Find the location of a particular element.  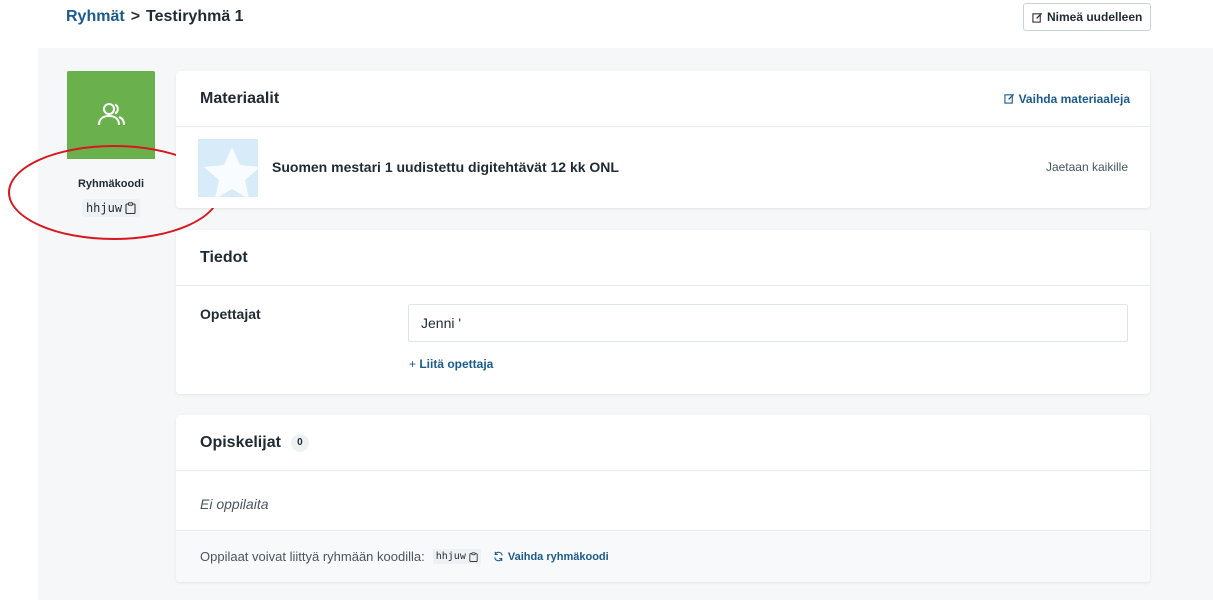

add-teacher-link: + Liitä opettaja is located at coordinates (451, 364).